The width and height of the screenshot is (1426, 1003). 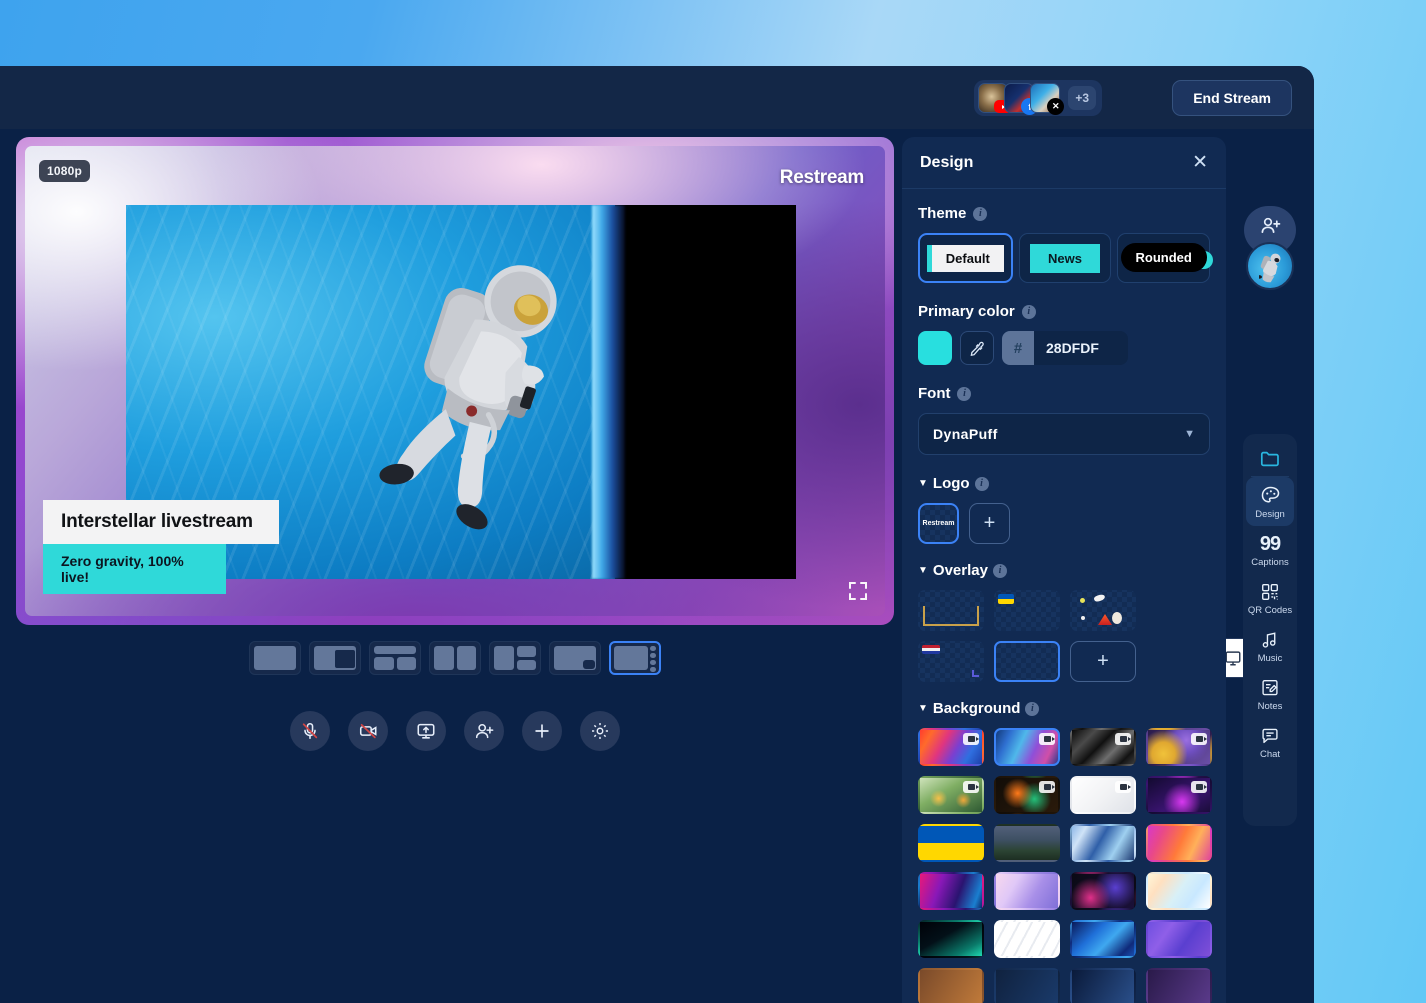 What do you see at coordinates (1103, 661) in the screenshot?
I see `add-overlay-button: +` at bounding box center [1103, 661].